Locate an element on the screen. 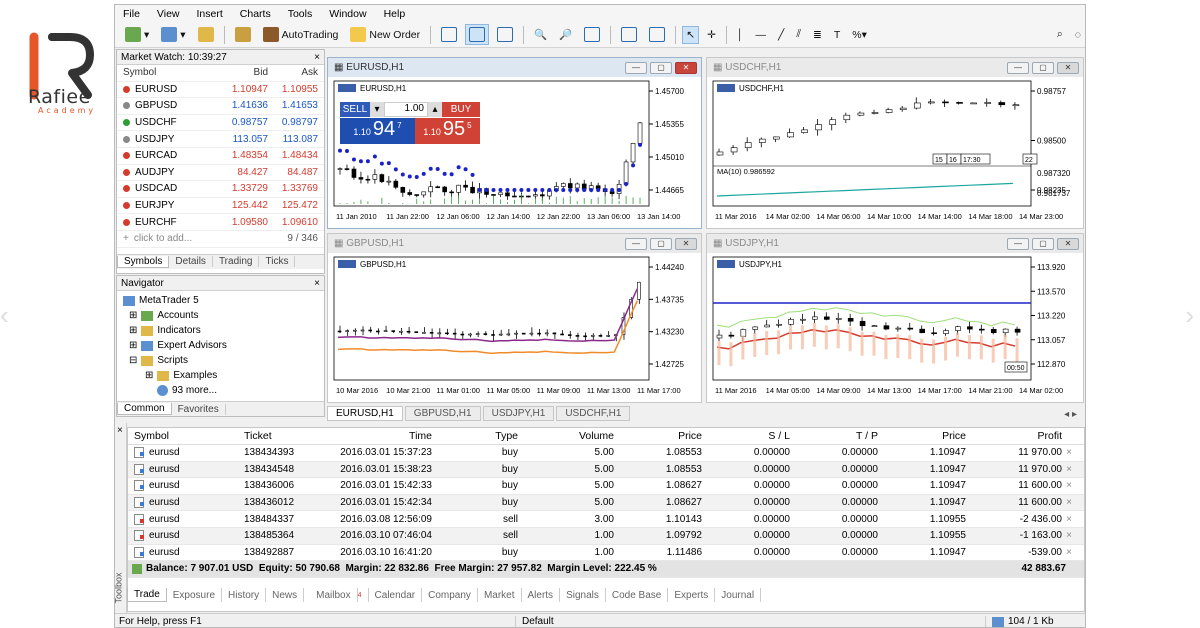 The image size is (1200, 628). volume-up-icon: ▴ is located at coordinates (435, 109).